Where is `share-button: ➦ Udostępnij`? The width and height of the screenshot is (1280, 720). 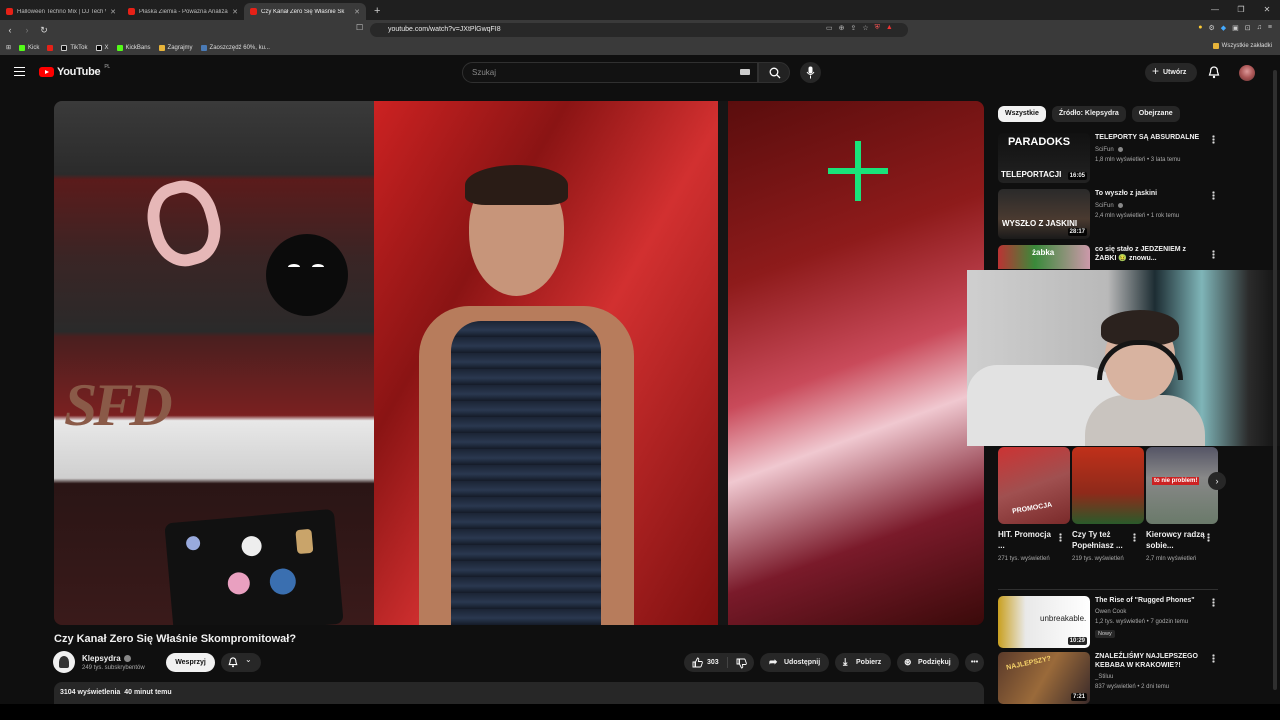 share-button: ➦ Udostępnij is located at coordinates (794, 662).